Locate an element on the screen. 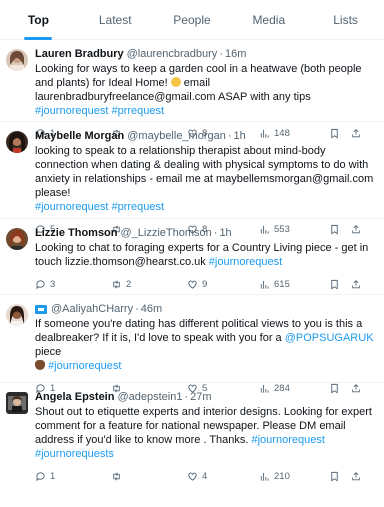 This screenshot has width=384, height=507. reply-count: 1 is located at coordinates (53, 476).